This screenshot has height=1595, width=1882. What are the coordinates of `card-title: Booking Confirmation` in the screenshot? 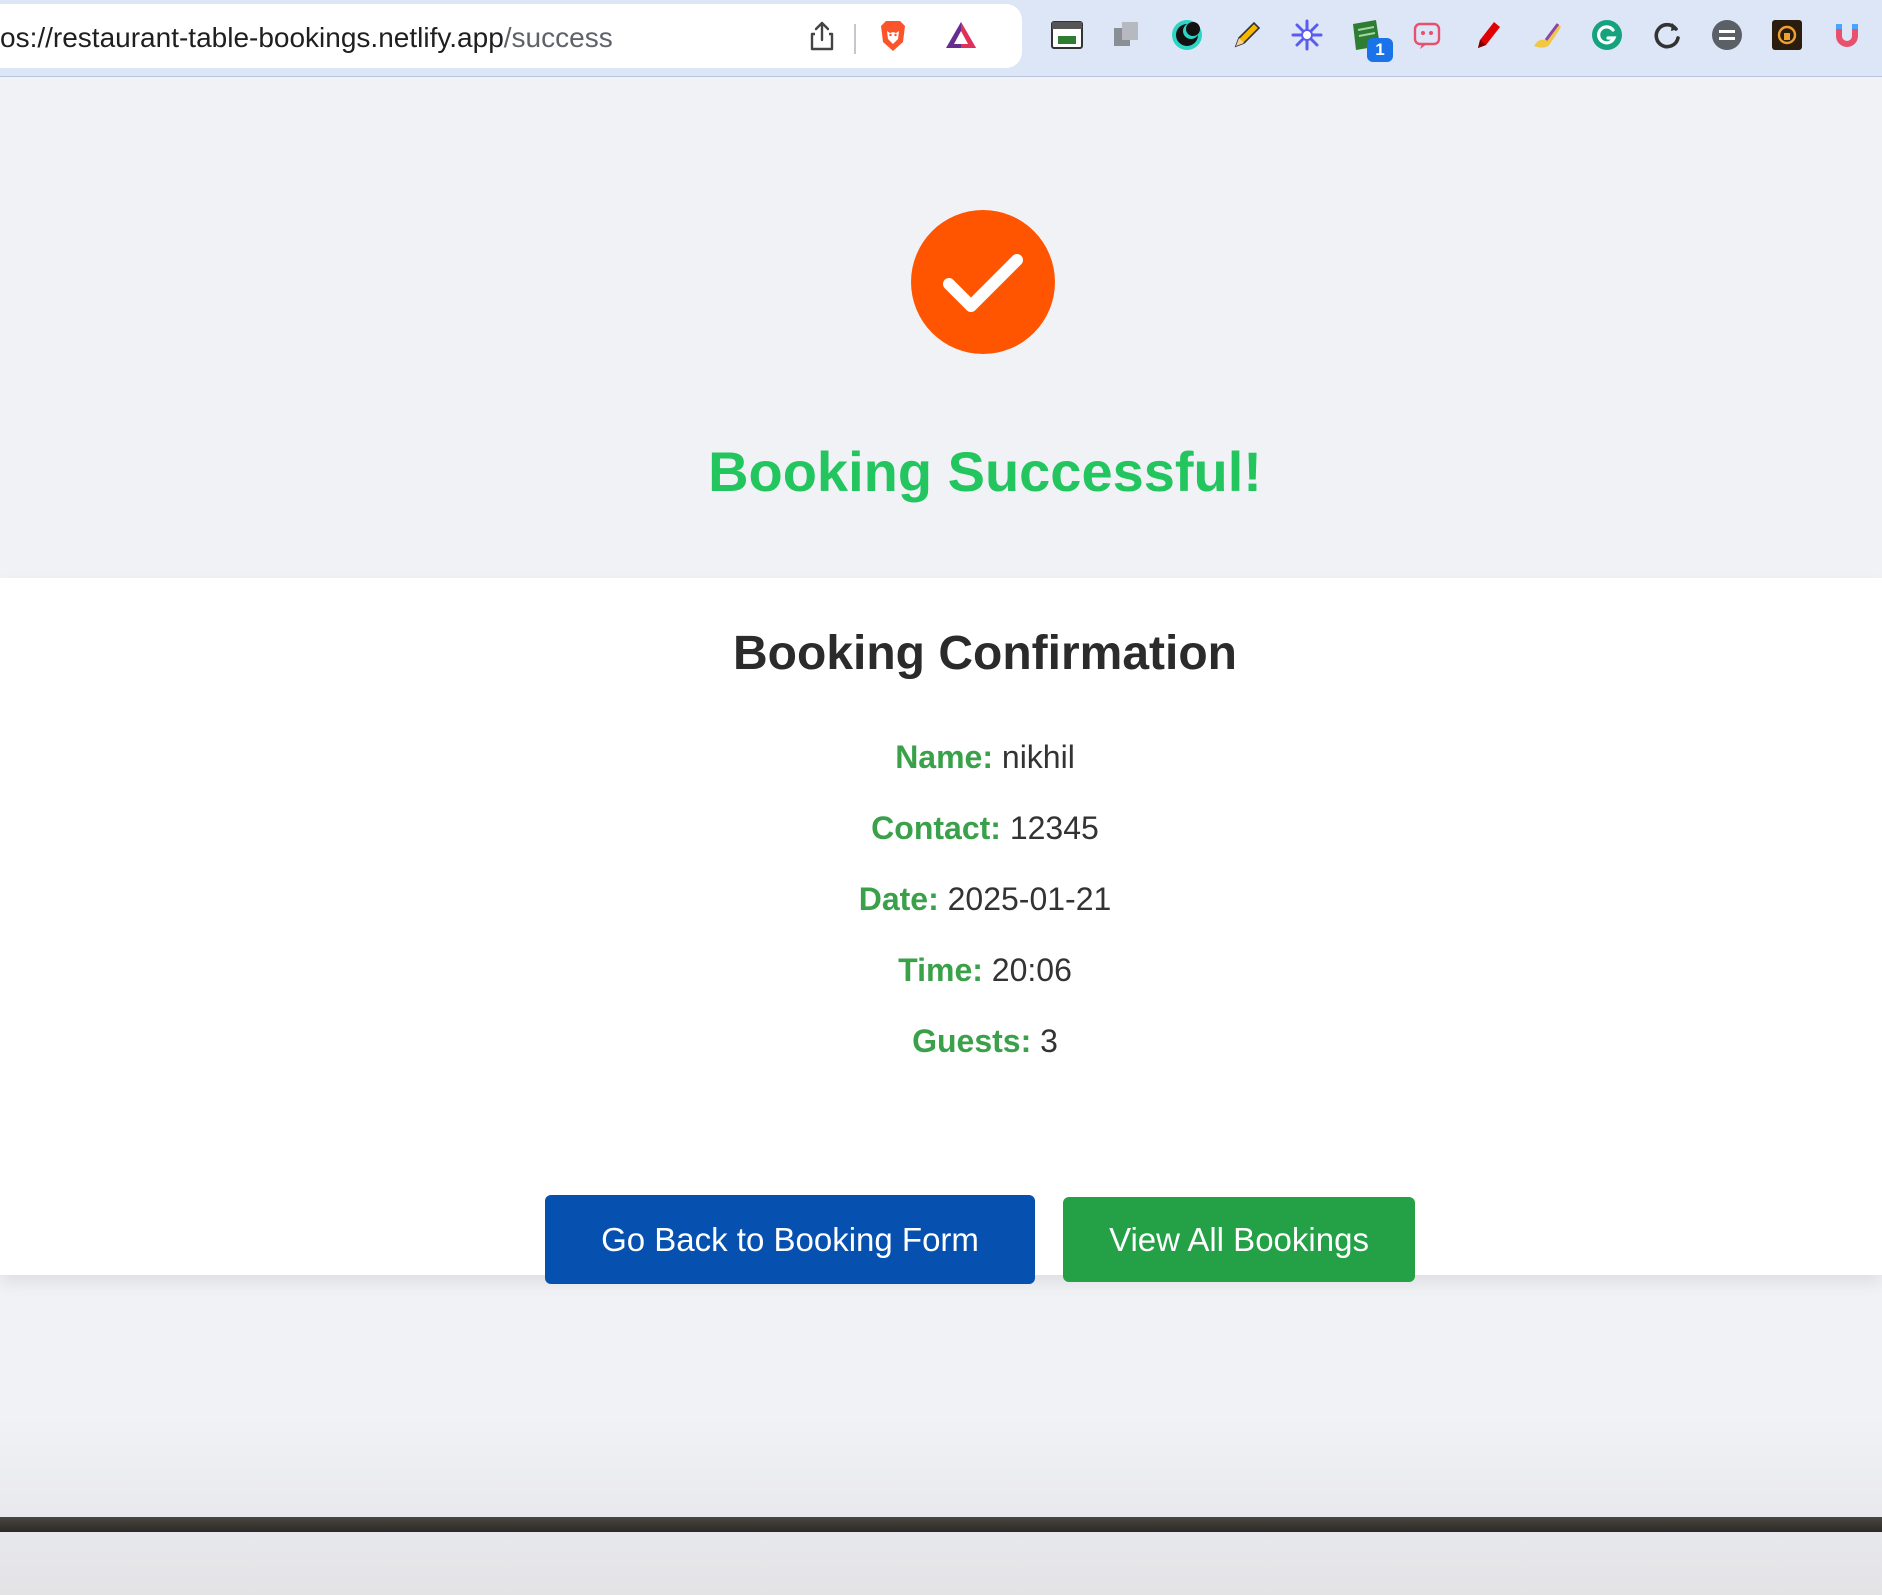 It's located at (985, 653).